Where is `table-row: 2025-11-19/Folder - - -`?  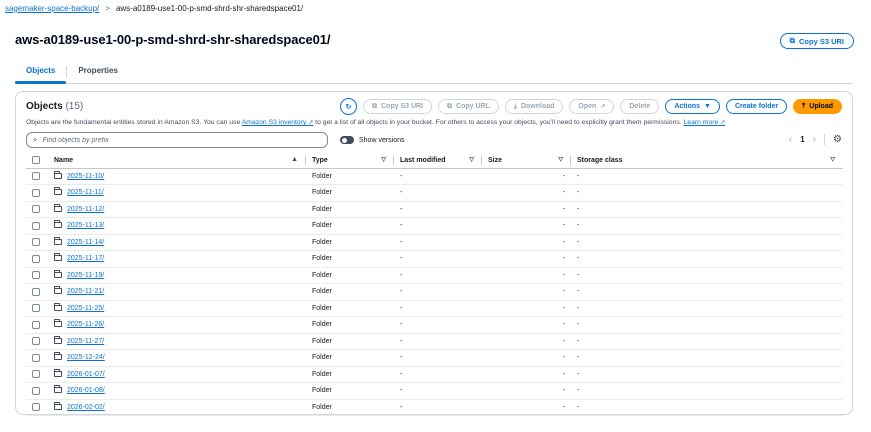 table-row: 2025-11-19/Folder - - - is located at coordinates (434, 275).